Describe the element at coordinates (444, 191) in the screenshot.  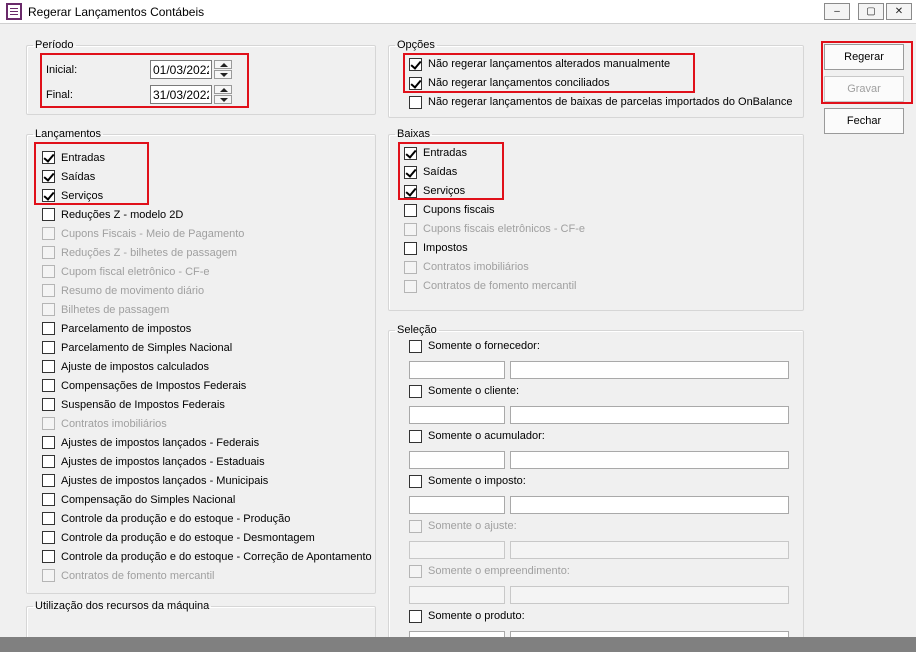
I see `checkbox-label: Serviços` at that location.